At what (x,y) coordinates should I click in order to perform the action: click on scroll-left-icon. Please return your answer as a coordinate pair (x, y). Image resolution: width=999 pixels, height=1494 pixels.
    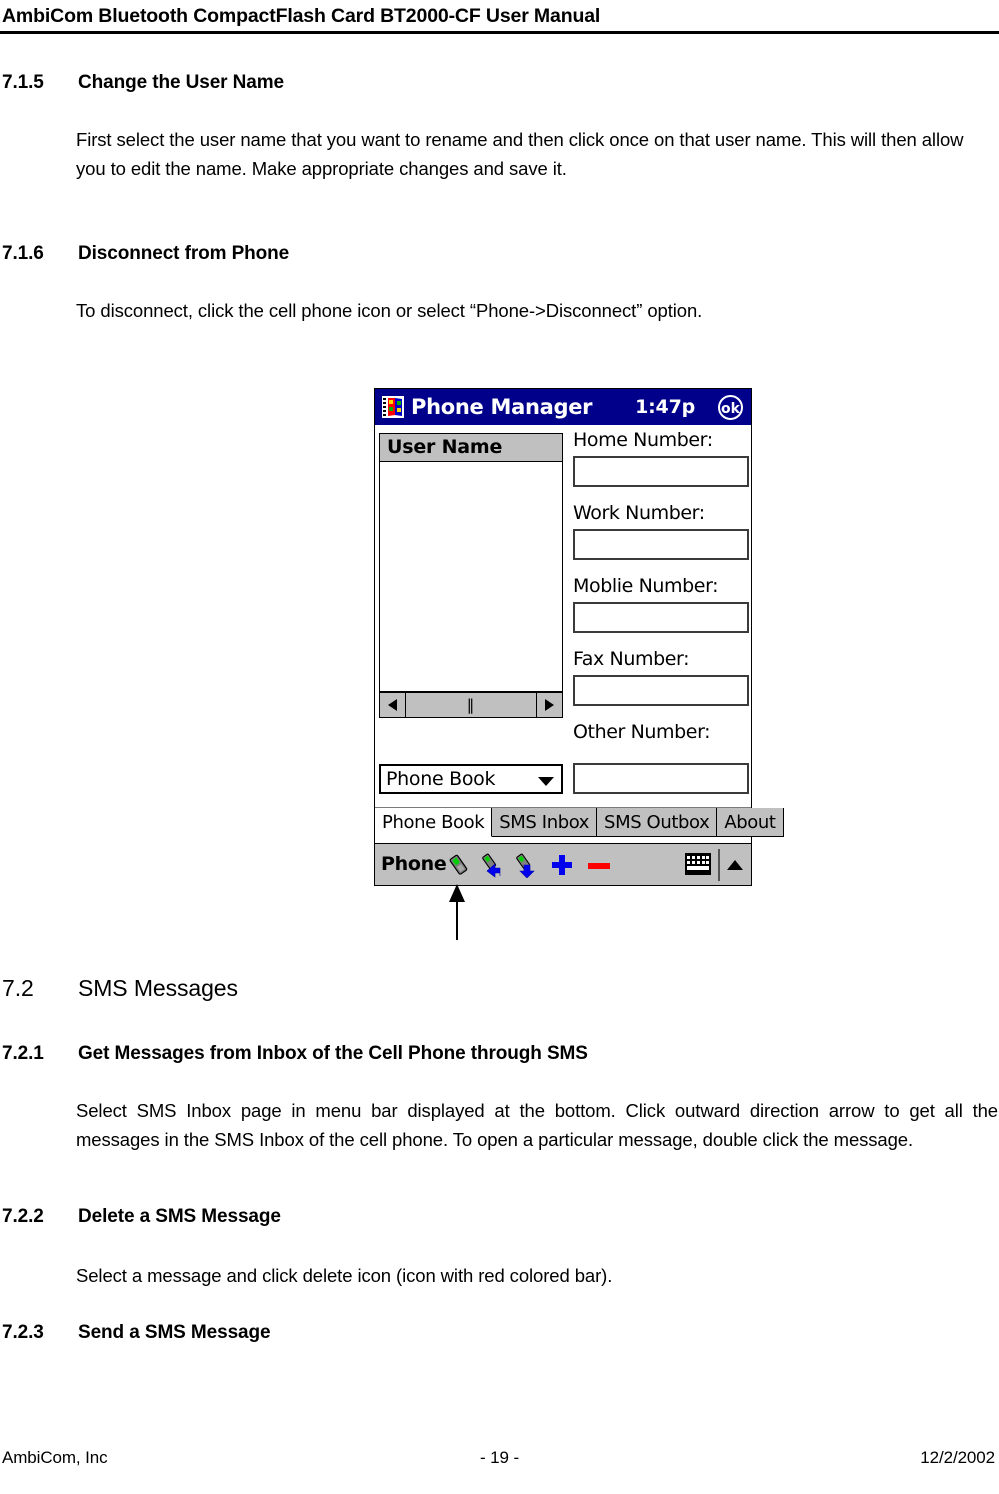
    Looking at the image, I should click on (393, 705).